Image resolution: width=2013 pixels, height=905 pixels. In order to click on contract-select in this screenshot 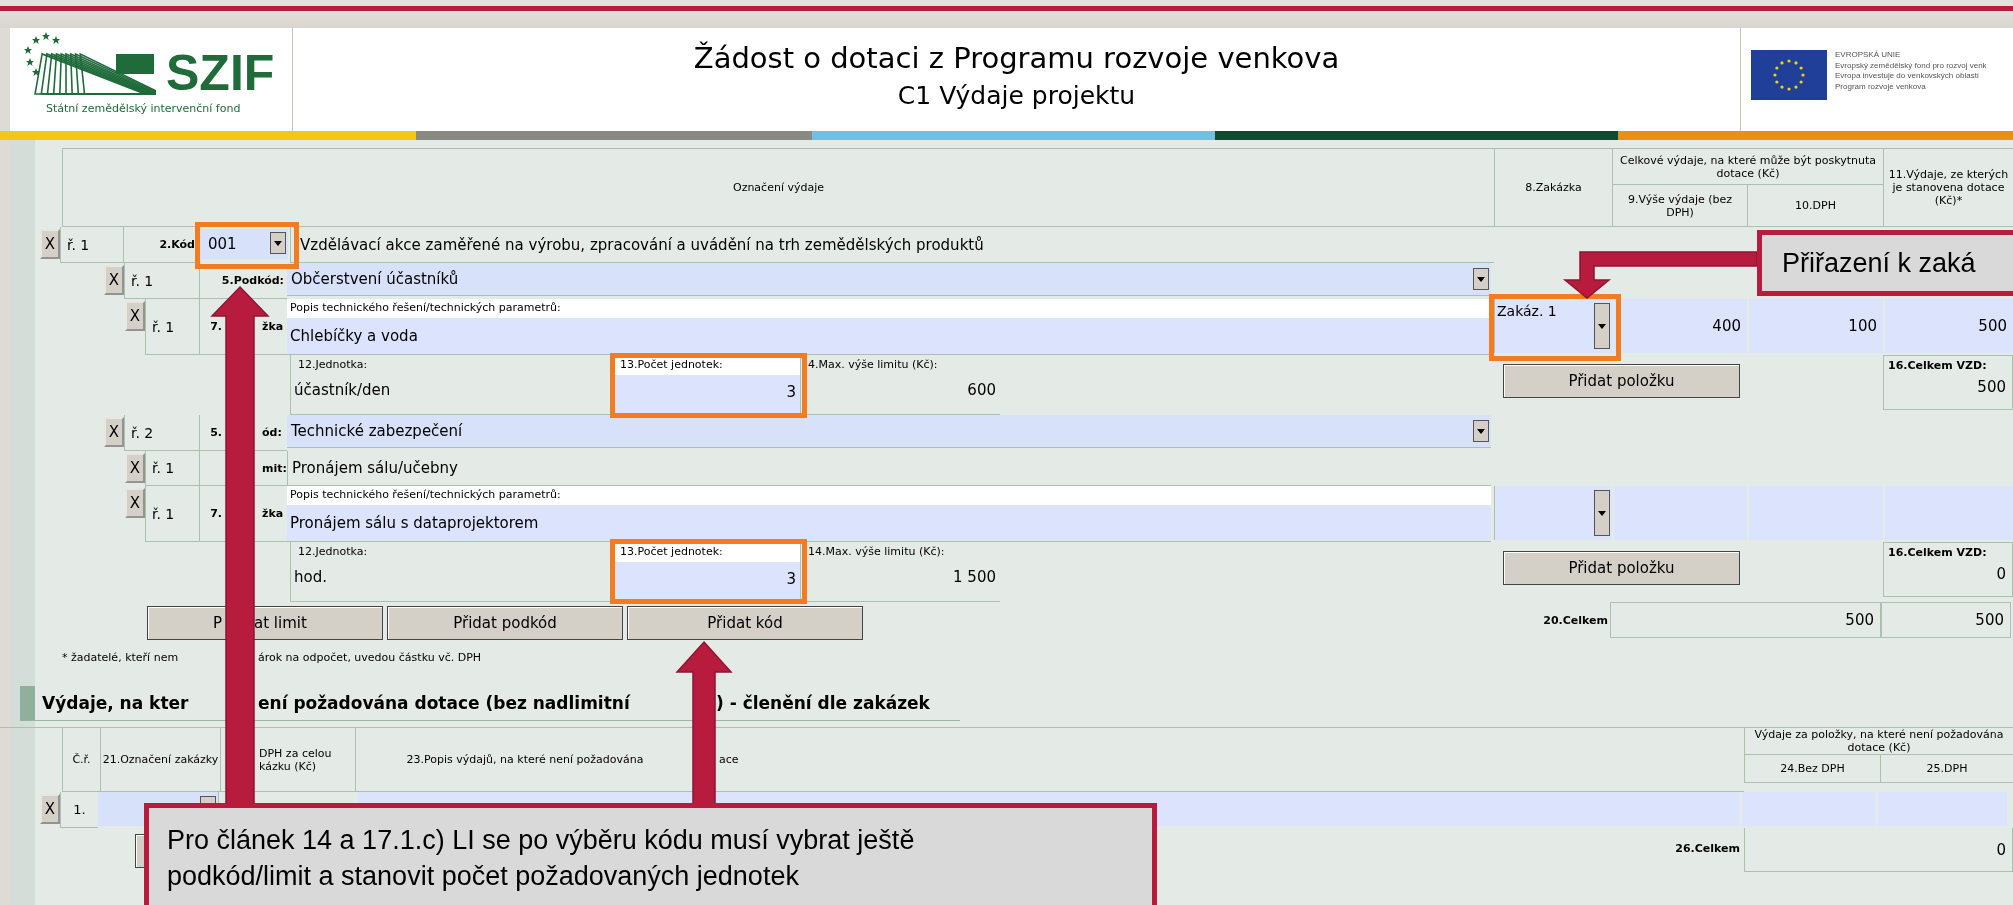, I will do `click(1553, 513)`.